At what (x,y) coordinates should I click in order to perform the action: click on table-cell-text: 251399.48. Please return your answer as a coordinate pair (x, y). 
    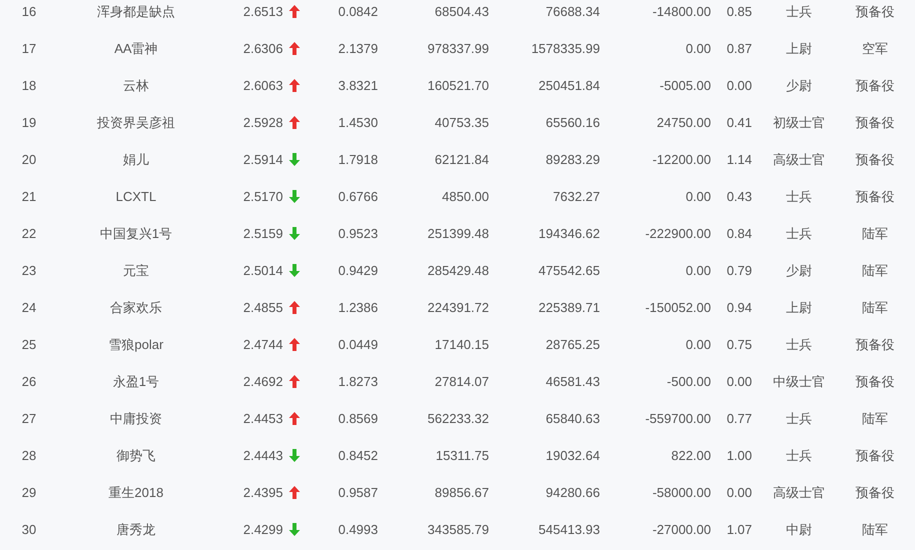
    Looking at the image, I should click on (457, 233).